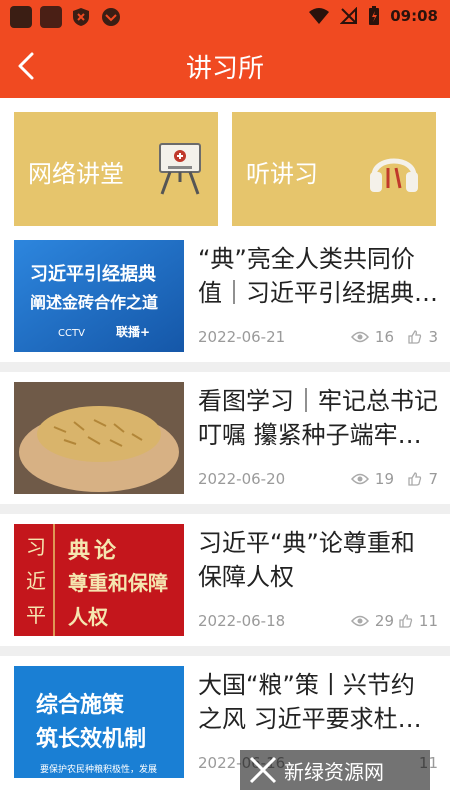 Image resolution: width=450 pixels, height=800 pixels. What do you see at coordinates (372, 479) in the screenshot?
I see `view-count: 19` at bounding box center [372, 479].